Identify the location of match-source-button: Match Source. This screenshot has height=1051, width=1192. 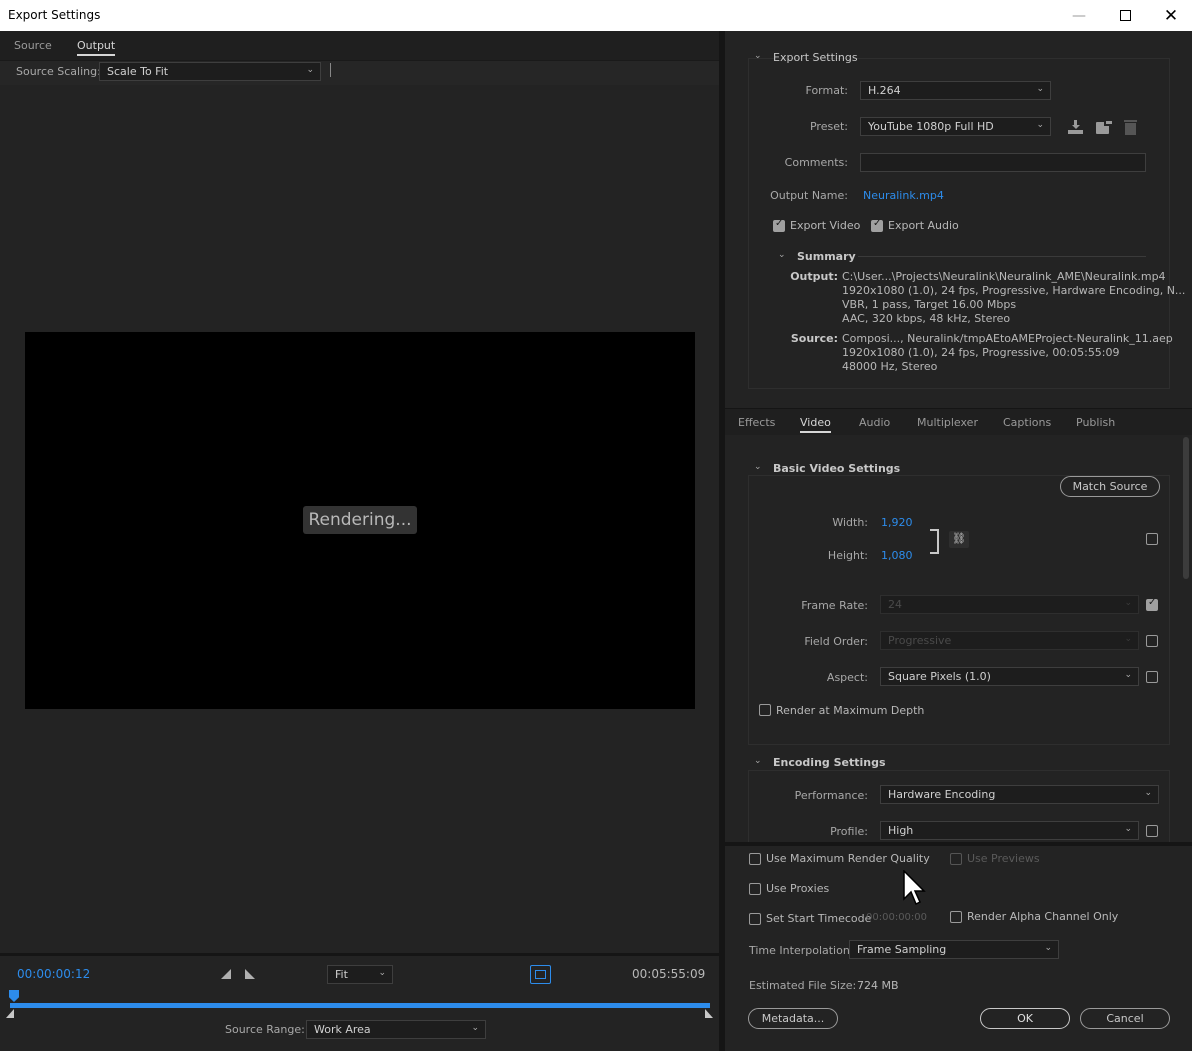
(1110, 486).